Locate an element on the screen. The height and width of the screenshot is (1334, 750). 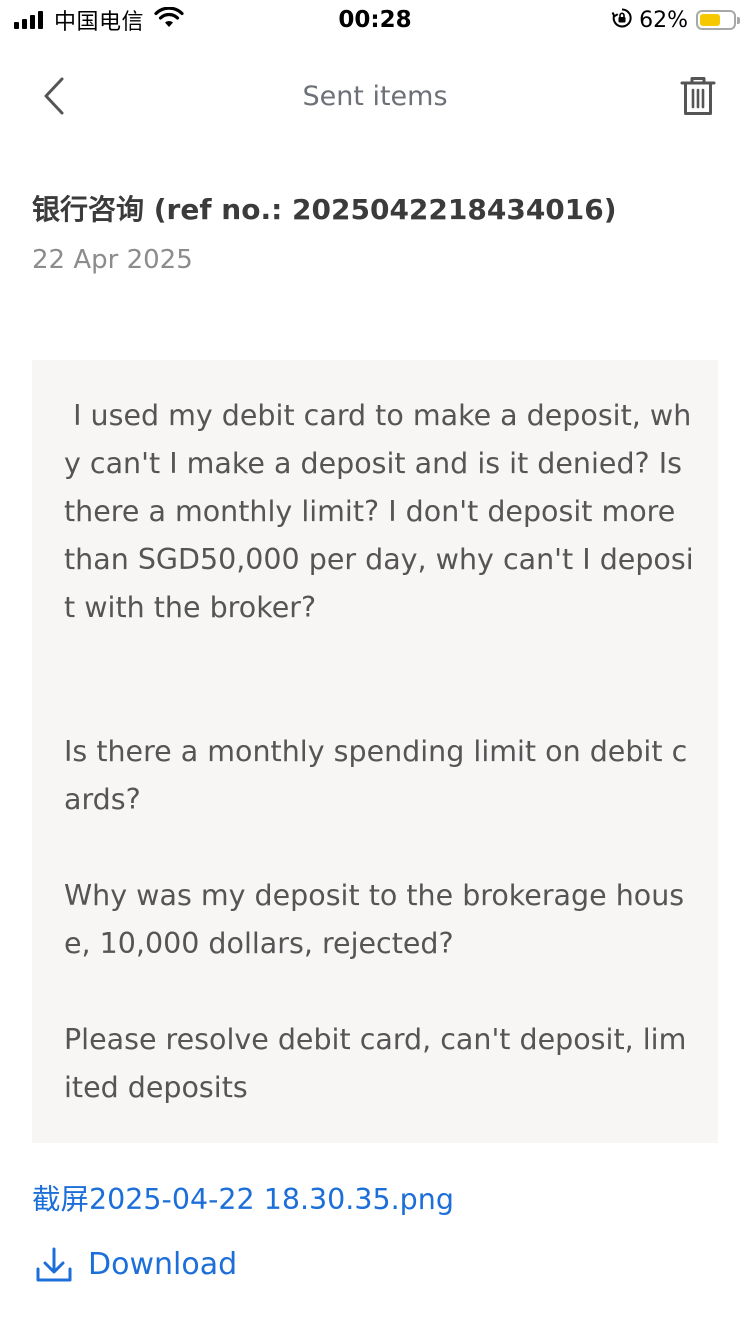
download-button: Download is located at coordinates (134, 1265).